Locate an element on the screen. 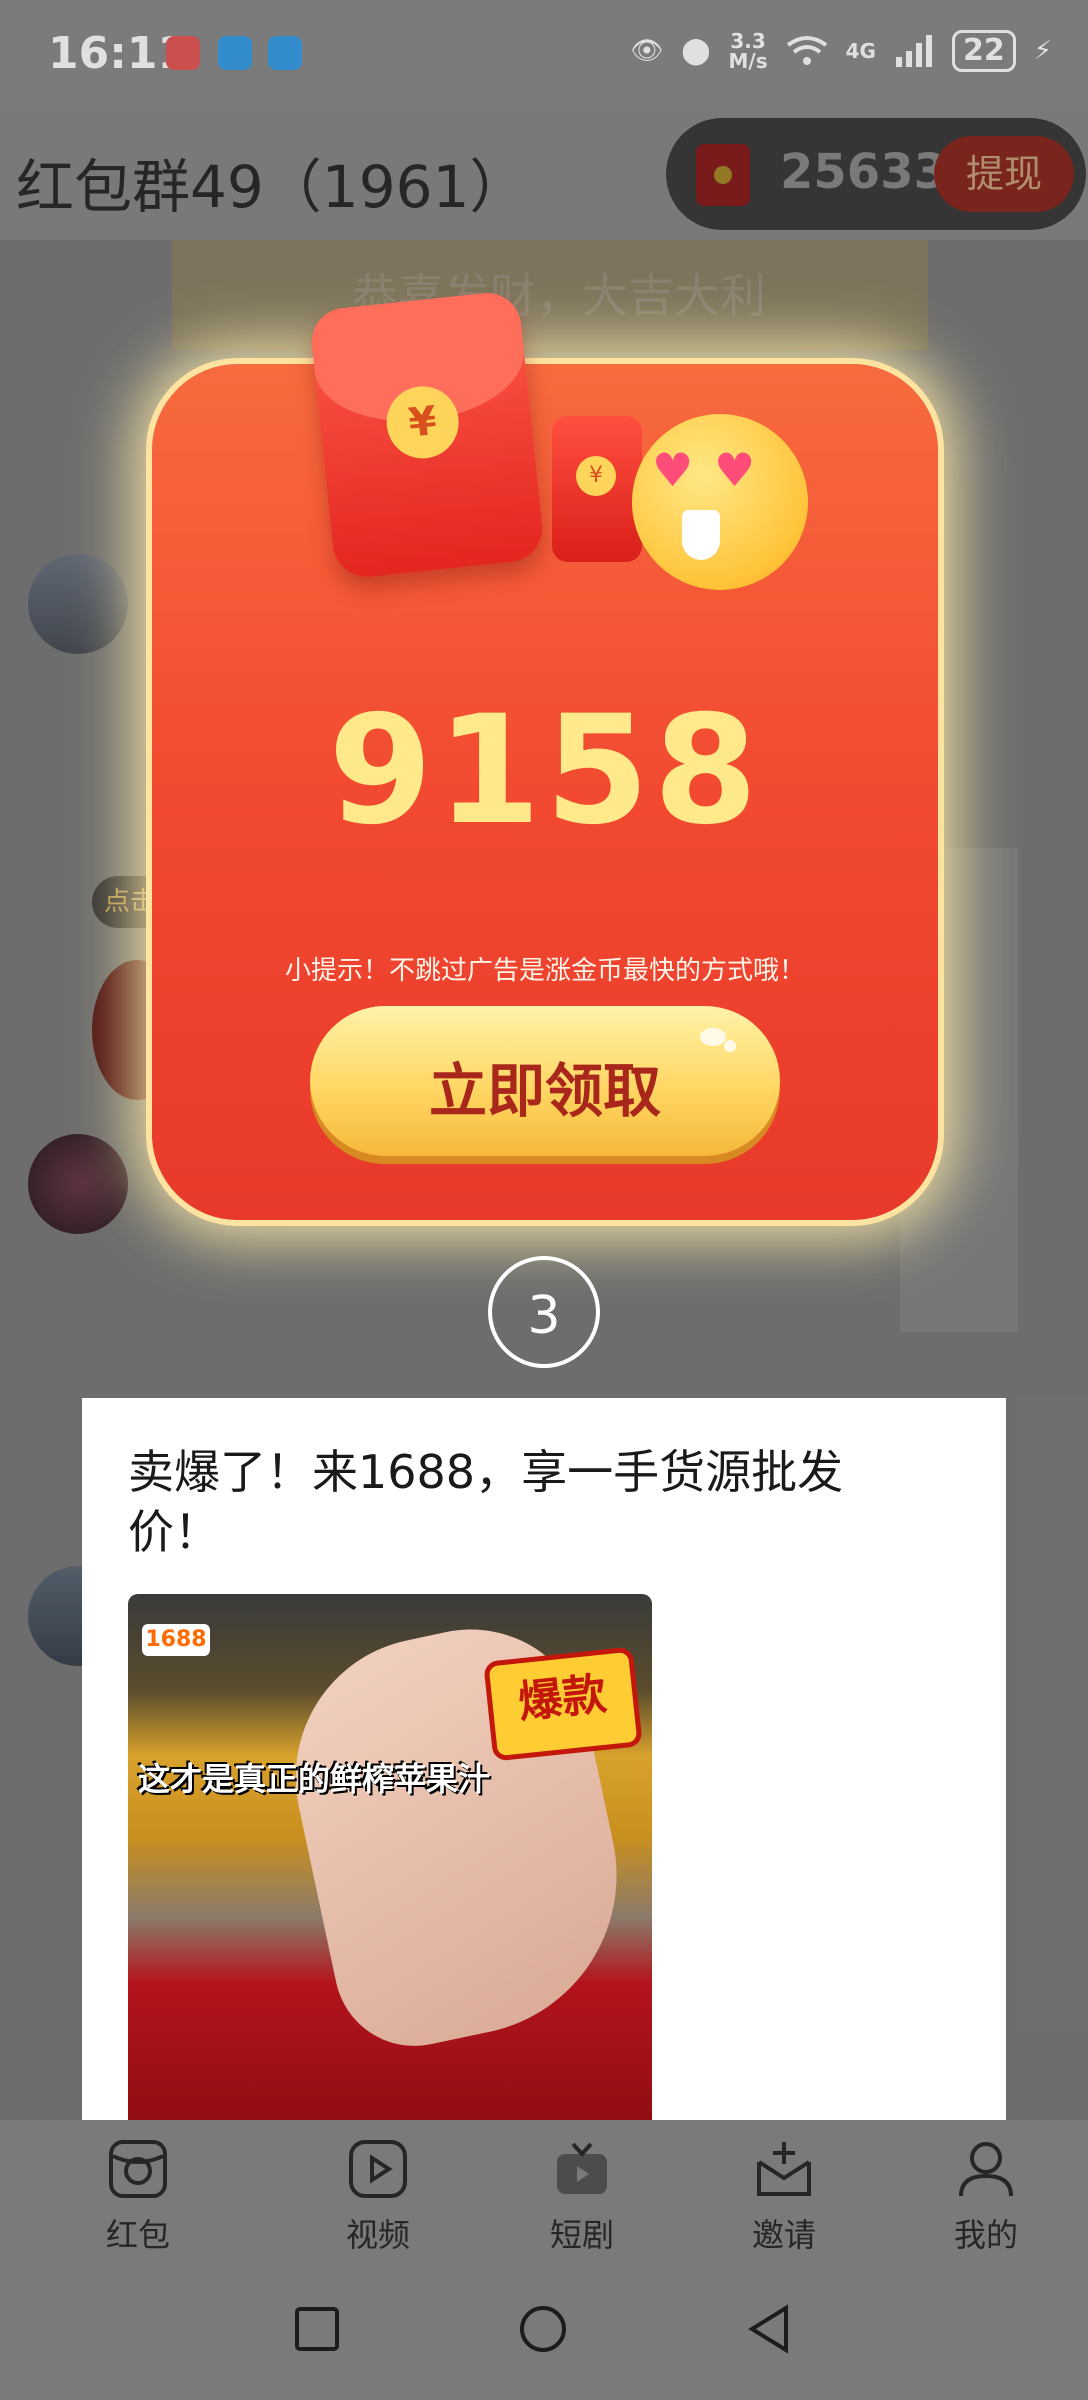 Image resolution: width=1088 pixels, height=2400 pixels. claim-button: 立即领取 is located at coordinates (545, 1081).